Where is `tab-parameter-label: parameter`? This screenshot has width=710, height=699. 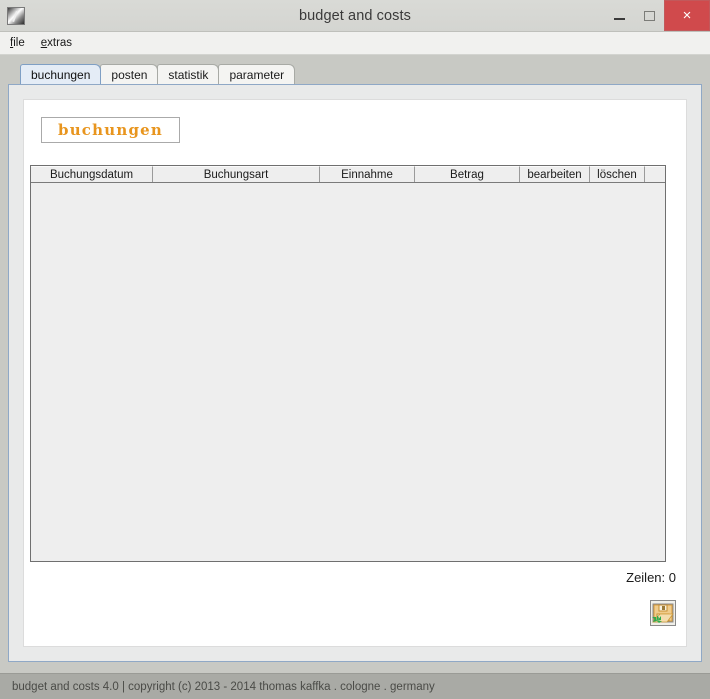
tab-parameter-label: parameter is located at coordinates (257, 74).